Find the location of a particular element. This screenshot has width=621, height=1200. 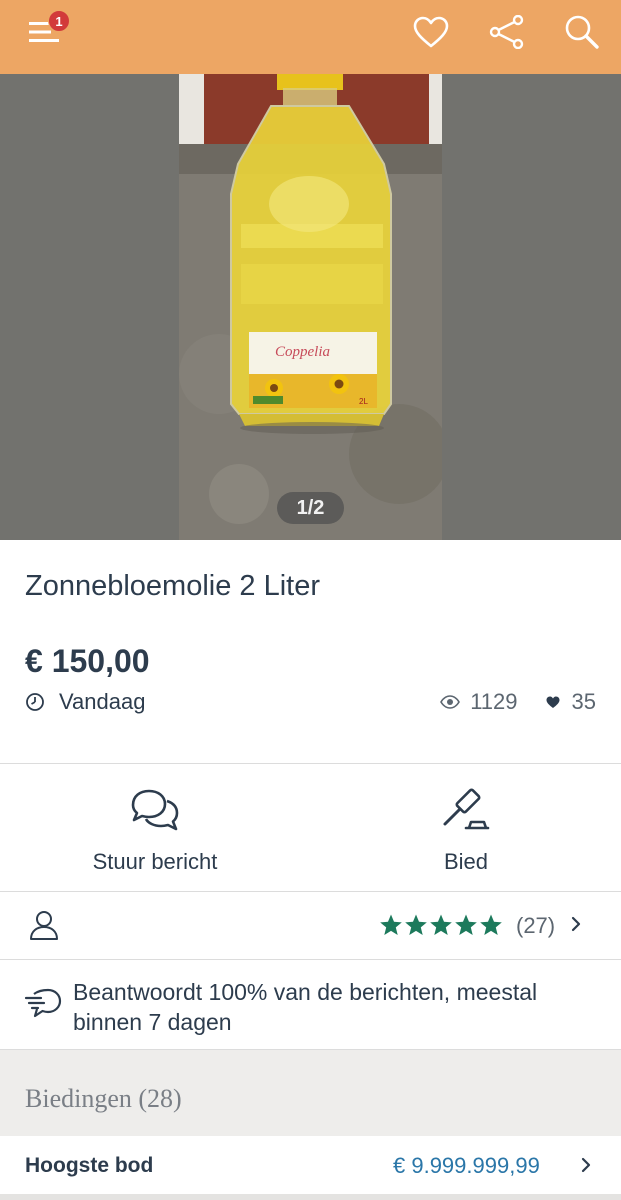

gavel-icon is located at coordinates (466, 811).